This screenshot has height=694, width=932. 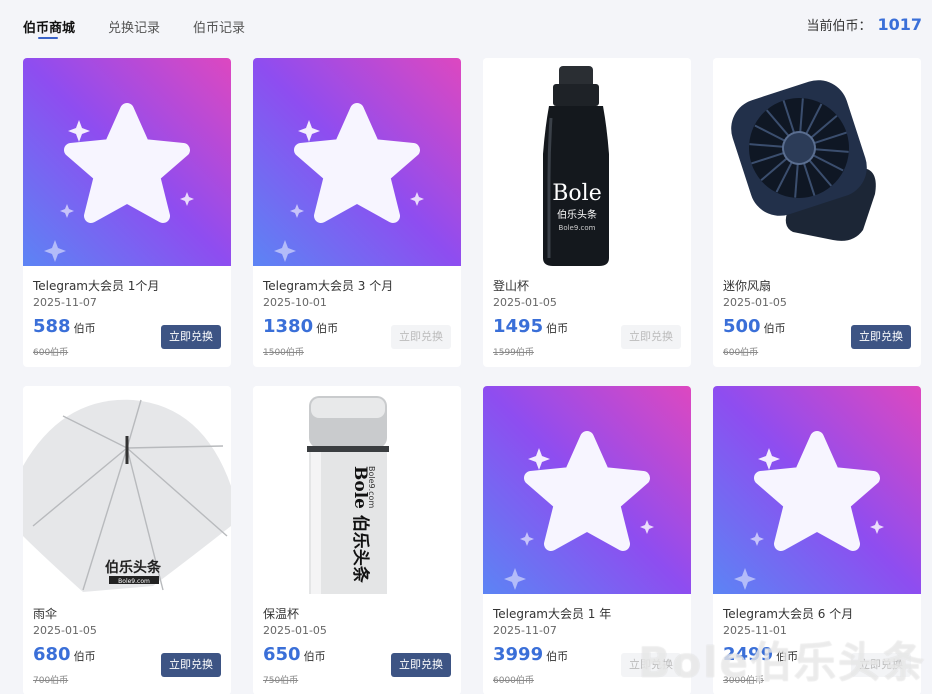 What do you see at coordinates (742, 326) in the screenshot?
I see `price-value: 500` at bounding box center [742, 326].